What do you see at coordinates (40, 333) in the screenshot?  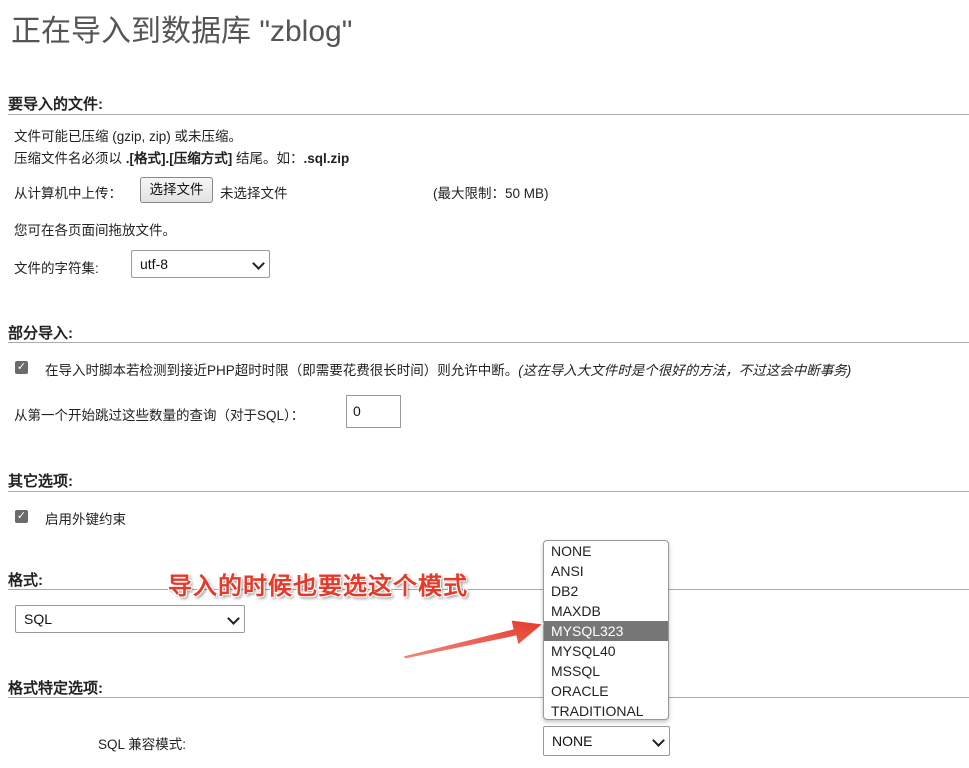 I see `partial-import-heading: 部分导入:` at bounding box center [40, 333].